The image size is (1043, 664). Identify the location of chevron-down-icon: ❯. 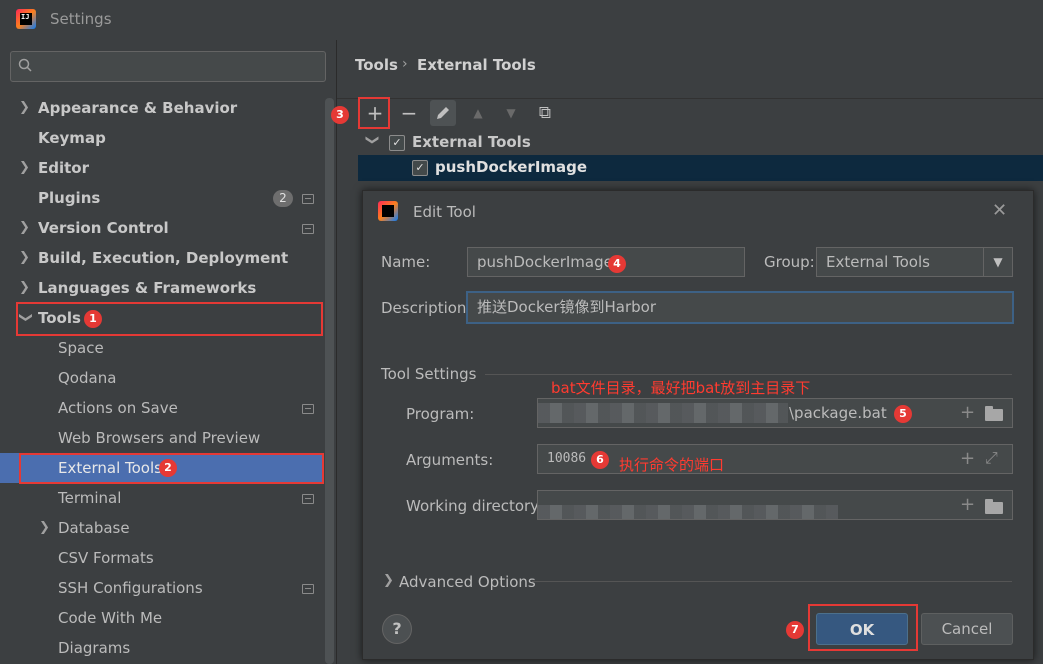
(372, 141).